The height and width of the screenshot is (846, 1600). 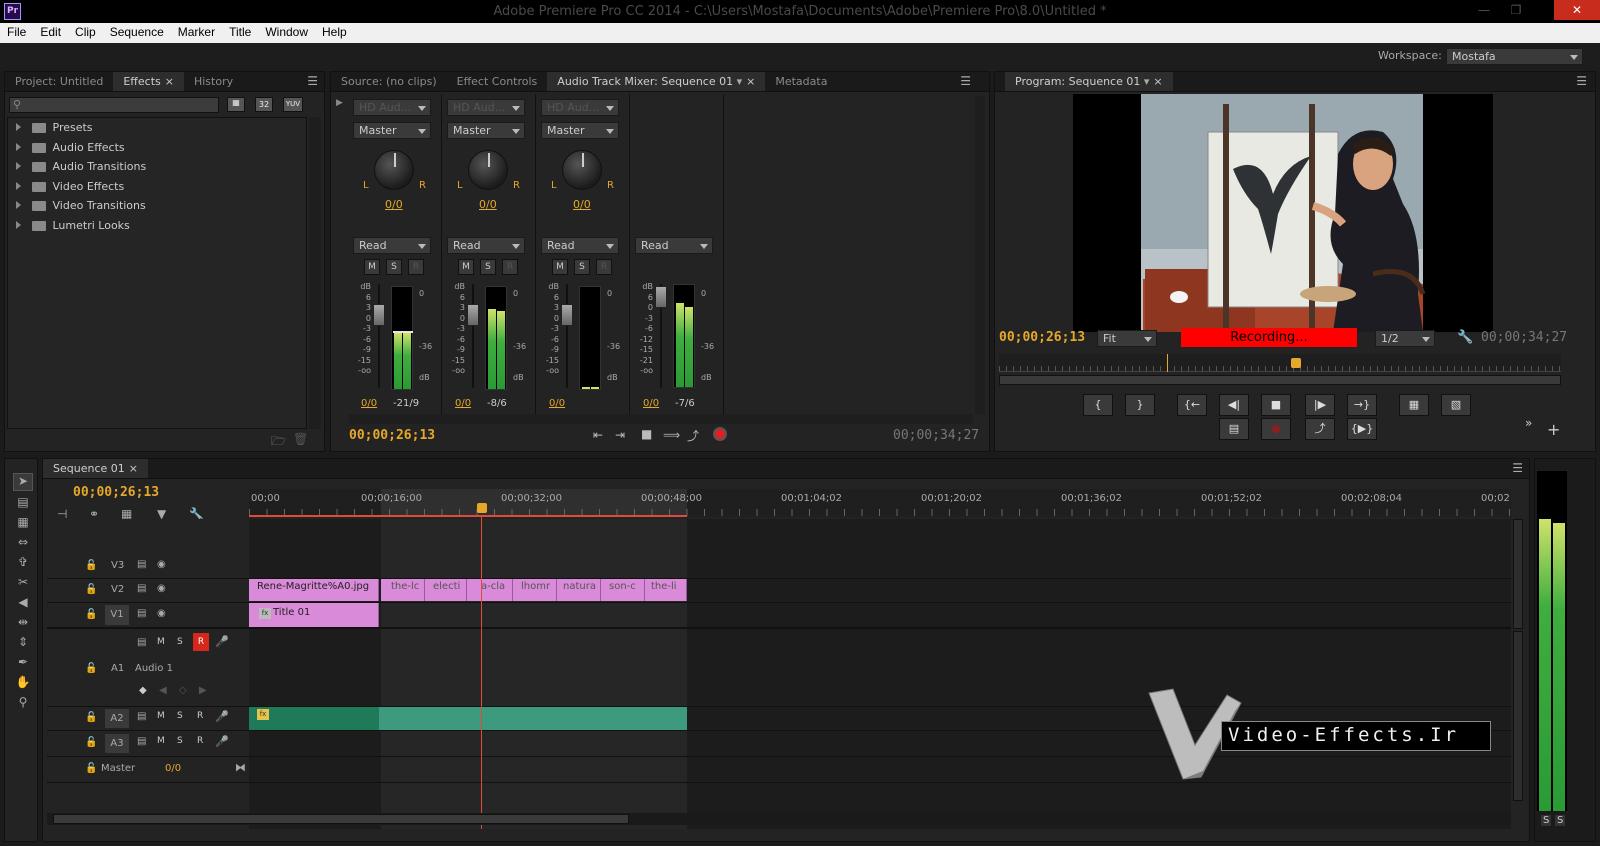 What do you see at coordinates (1098, 405) in the screenshot?
I see `mark-in-button: {` at bounding box center [1098, 405].